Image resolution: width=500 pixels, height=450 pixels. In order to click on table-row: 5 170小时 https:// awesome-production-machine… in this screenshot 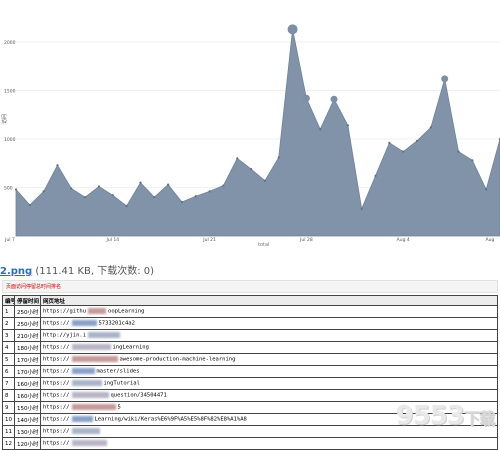, I will do `click(250, 359)`.